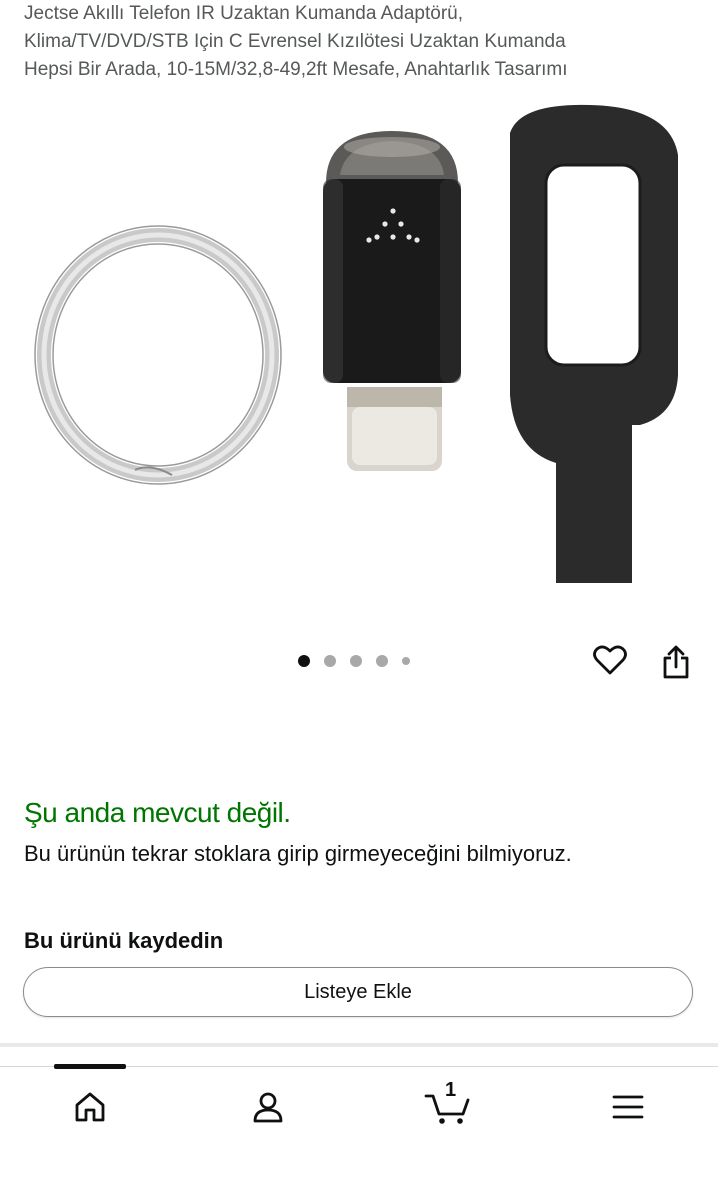 Image resolution: width=718 pixels, height=1201 pixels. What do you see at coordinates (124, 940) in the screenshot?
I see `save-heading: Bu ürünü kaydedin` at bounding box center [124, 940].